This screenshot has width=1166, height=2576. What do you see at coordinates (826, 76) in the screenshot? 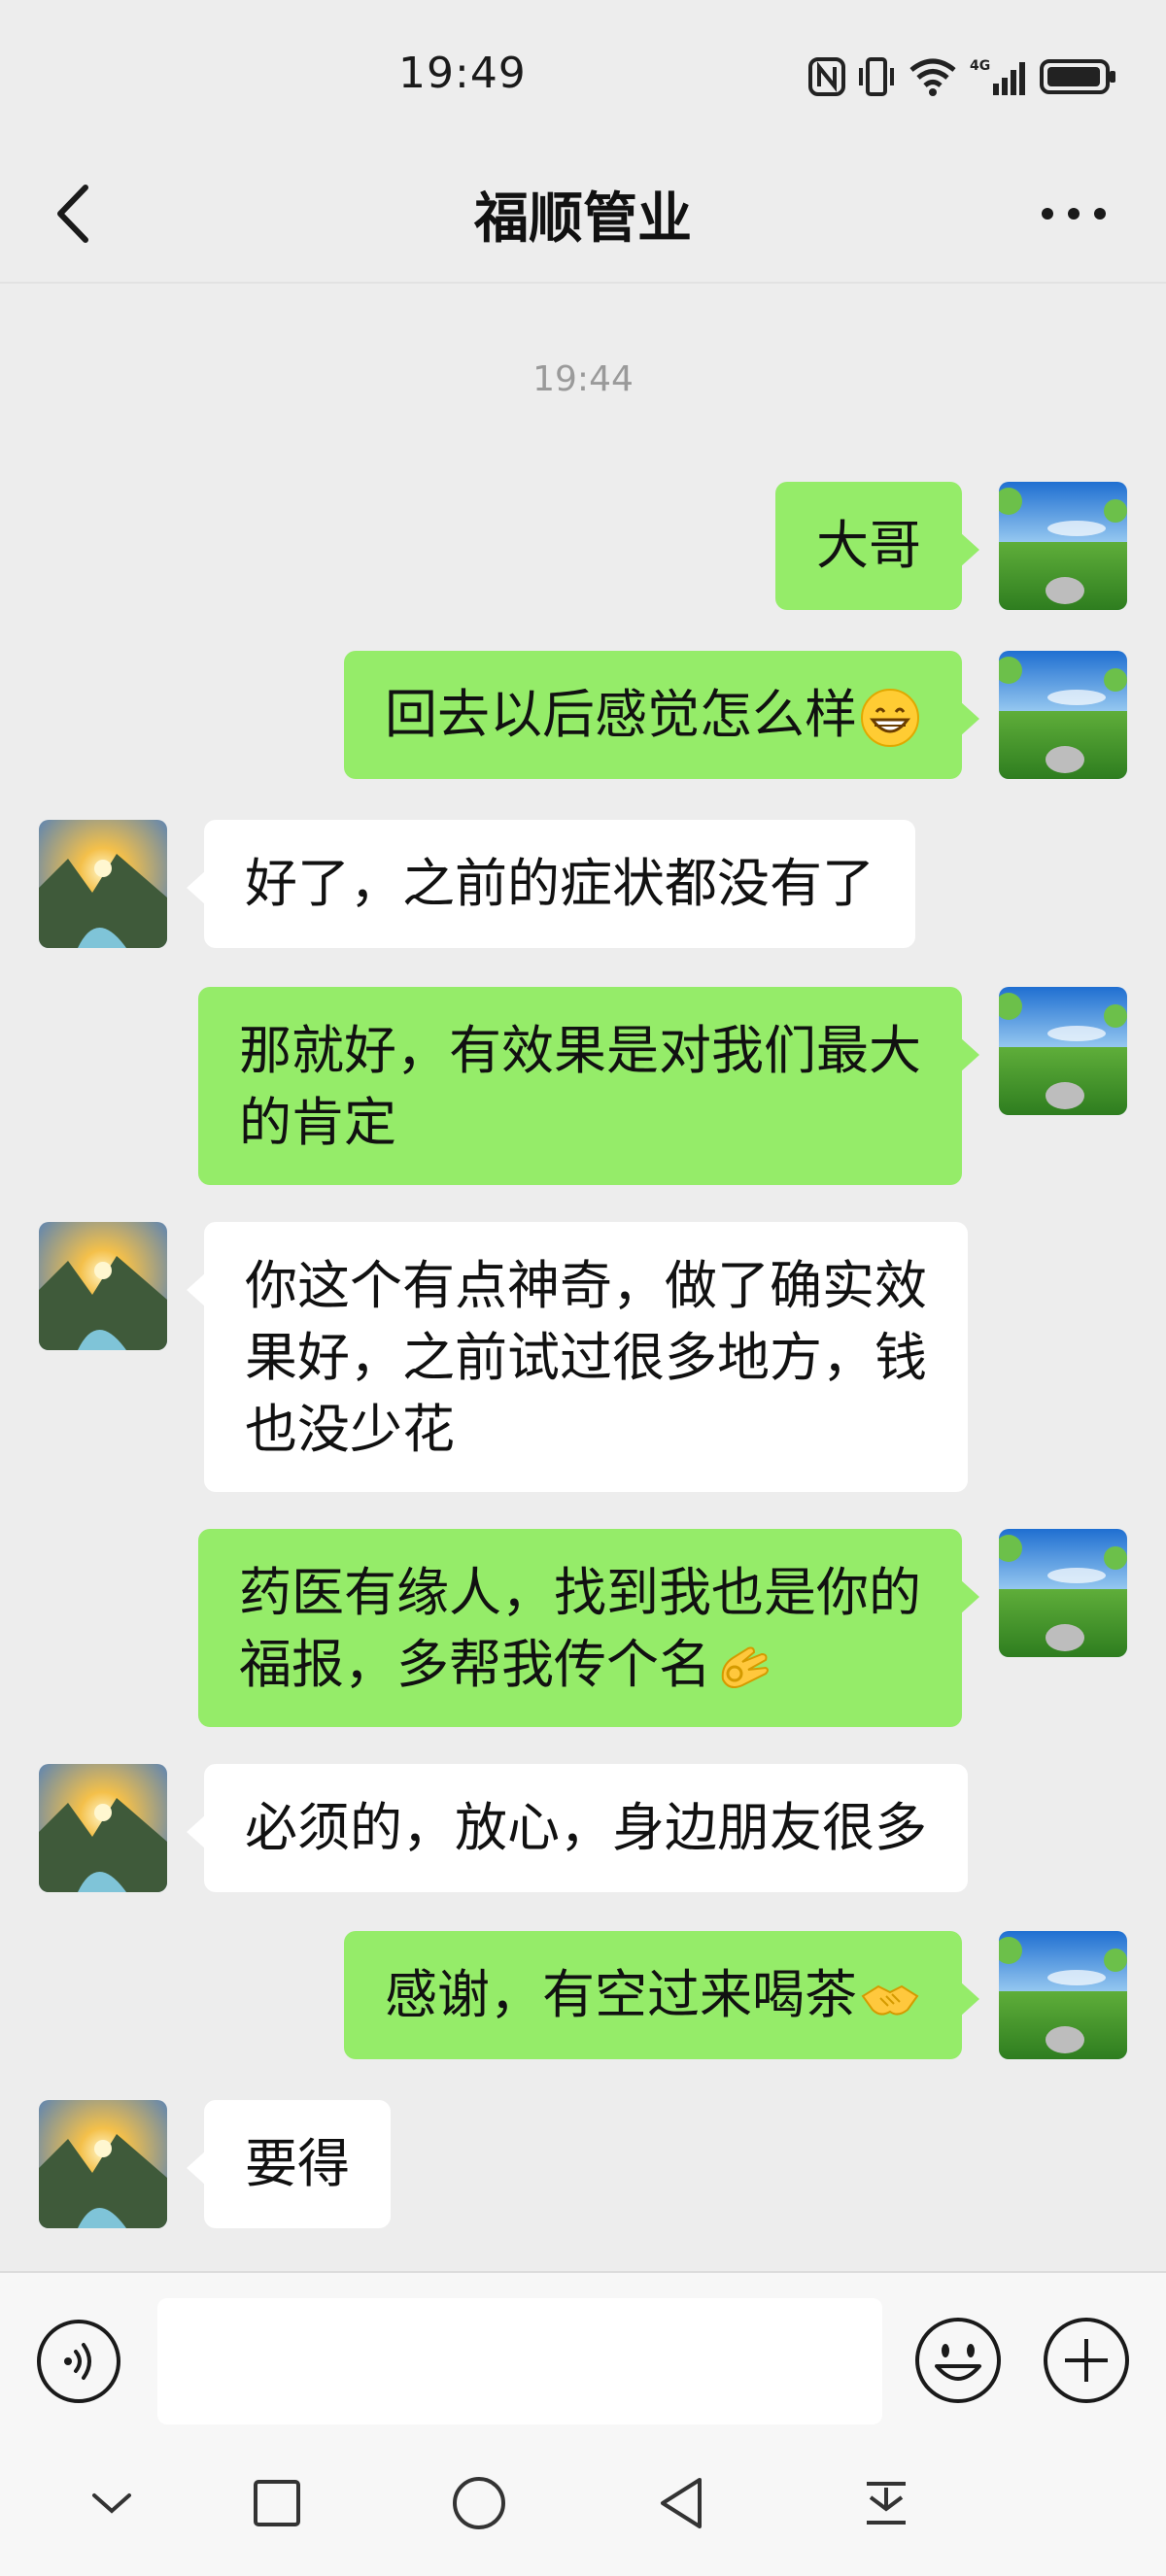
I see `nfc-icon` at bounding box center [826, 76].